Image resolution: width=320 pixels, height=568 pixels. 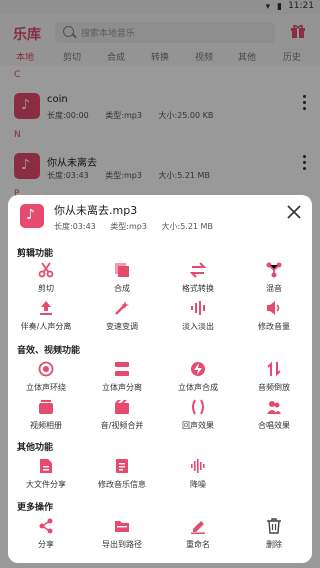 I want to click on sheet-meta: 长度:03:43 类型:mp3 大小:5.21 MB, so click(x=139, y=226).